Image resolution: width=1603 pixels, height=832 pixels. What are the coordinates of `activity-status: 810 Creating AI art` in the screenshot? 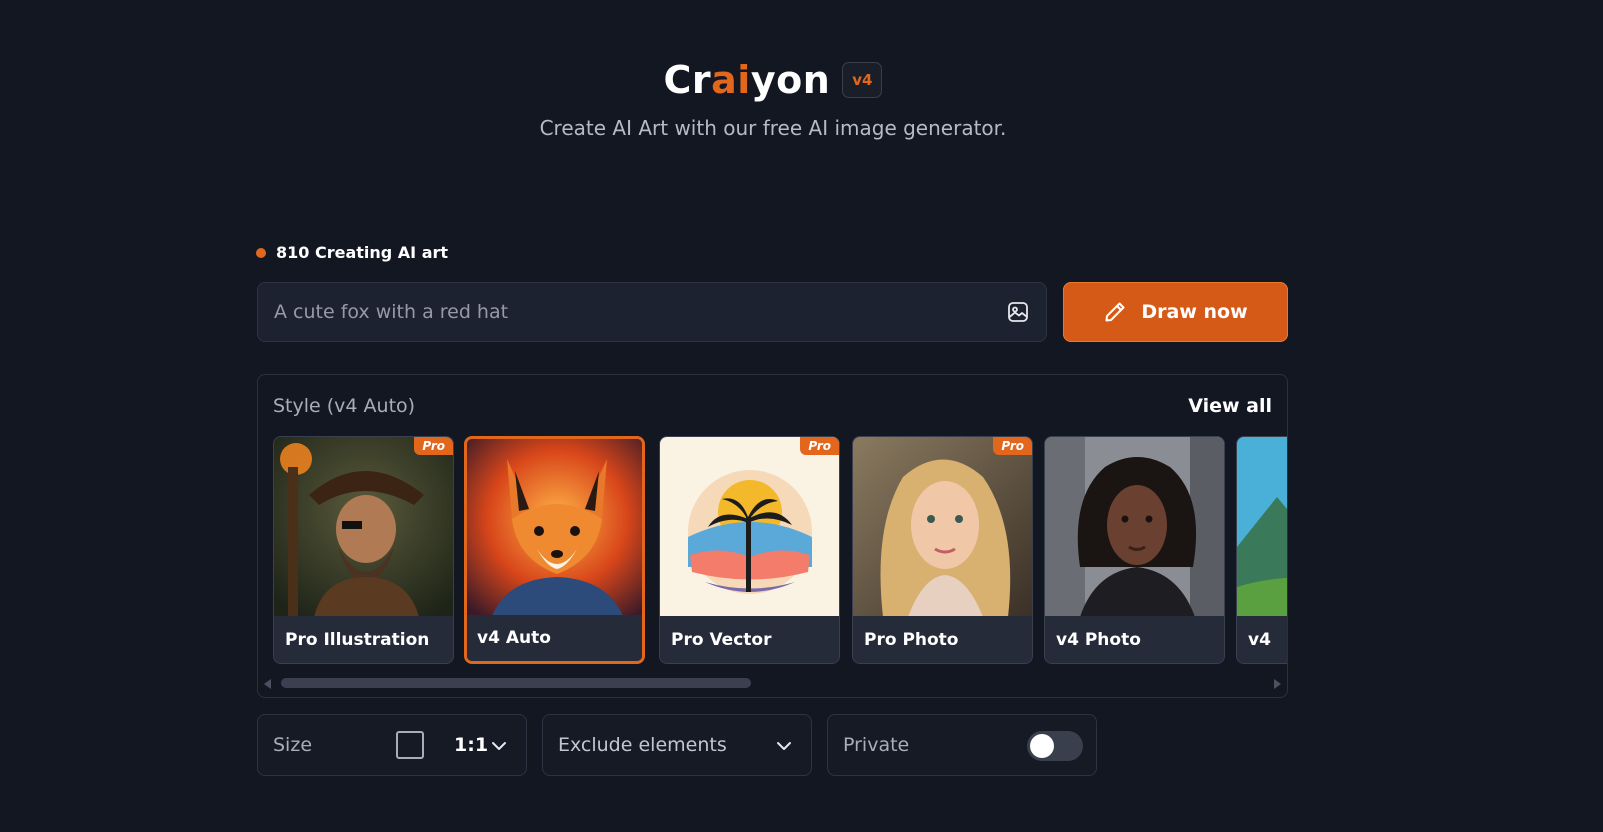 It's located at (352, 252).